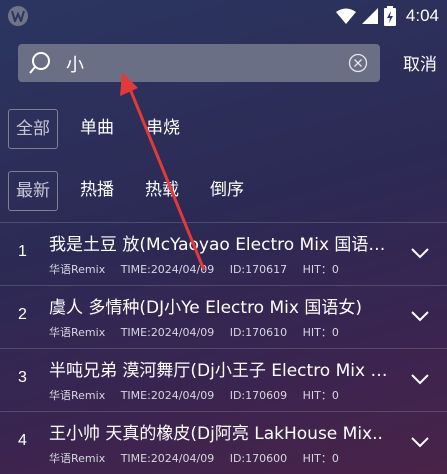  I want to click on search-query: 小, so click(75, 64).